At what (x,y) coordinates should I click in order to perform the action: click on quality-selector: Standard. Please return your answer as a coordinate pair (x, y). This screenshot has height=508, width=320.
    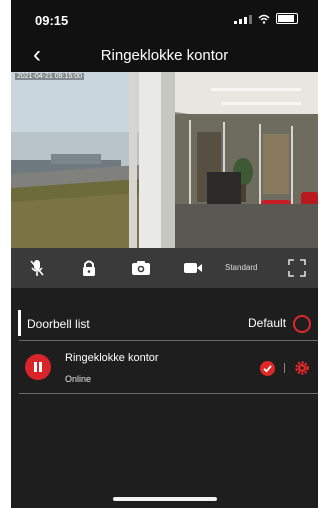
    Looking at the image, I should click on (241, 267).